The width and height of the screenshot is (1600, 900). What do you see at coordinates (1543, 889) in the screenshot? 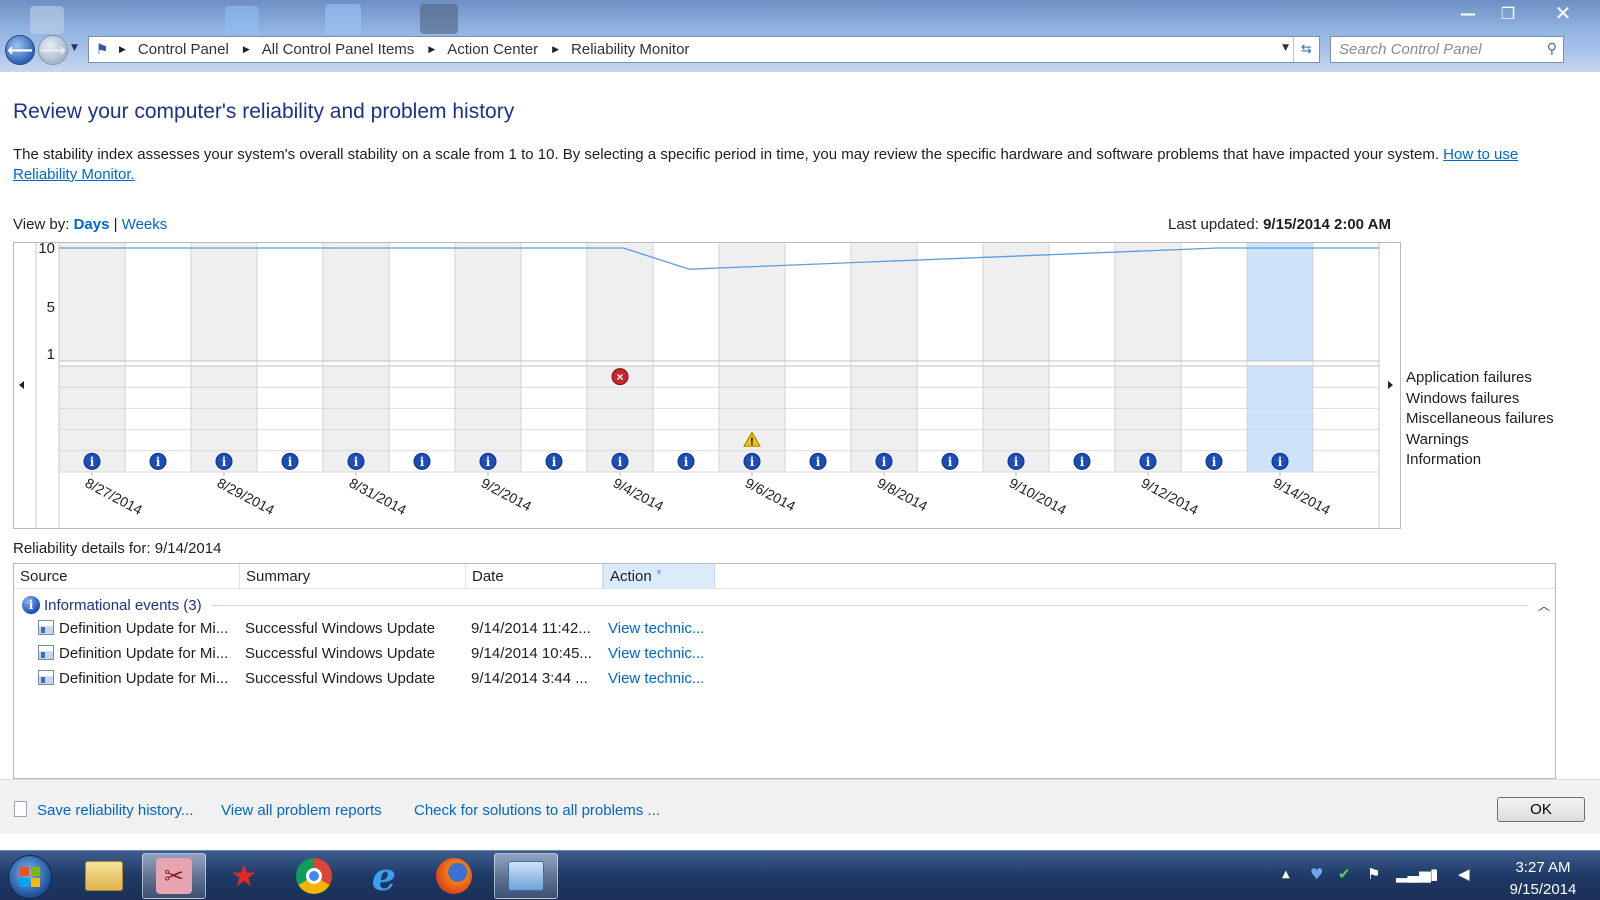
I see `clock-date: 9/15/2014` at bounding box center [1543, 889].